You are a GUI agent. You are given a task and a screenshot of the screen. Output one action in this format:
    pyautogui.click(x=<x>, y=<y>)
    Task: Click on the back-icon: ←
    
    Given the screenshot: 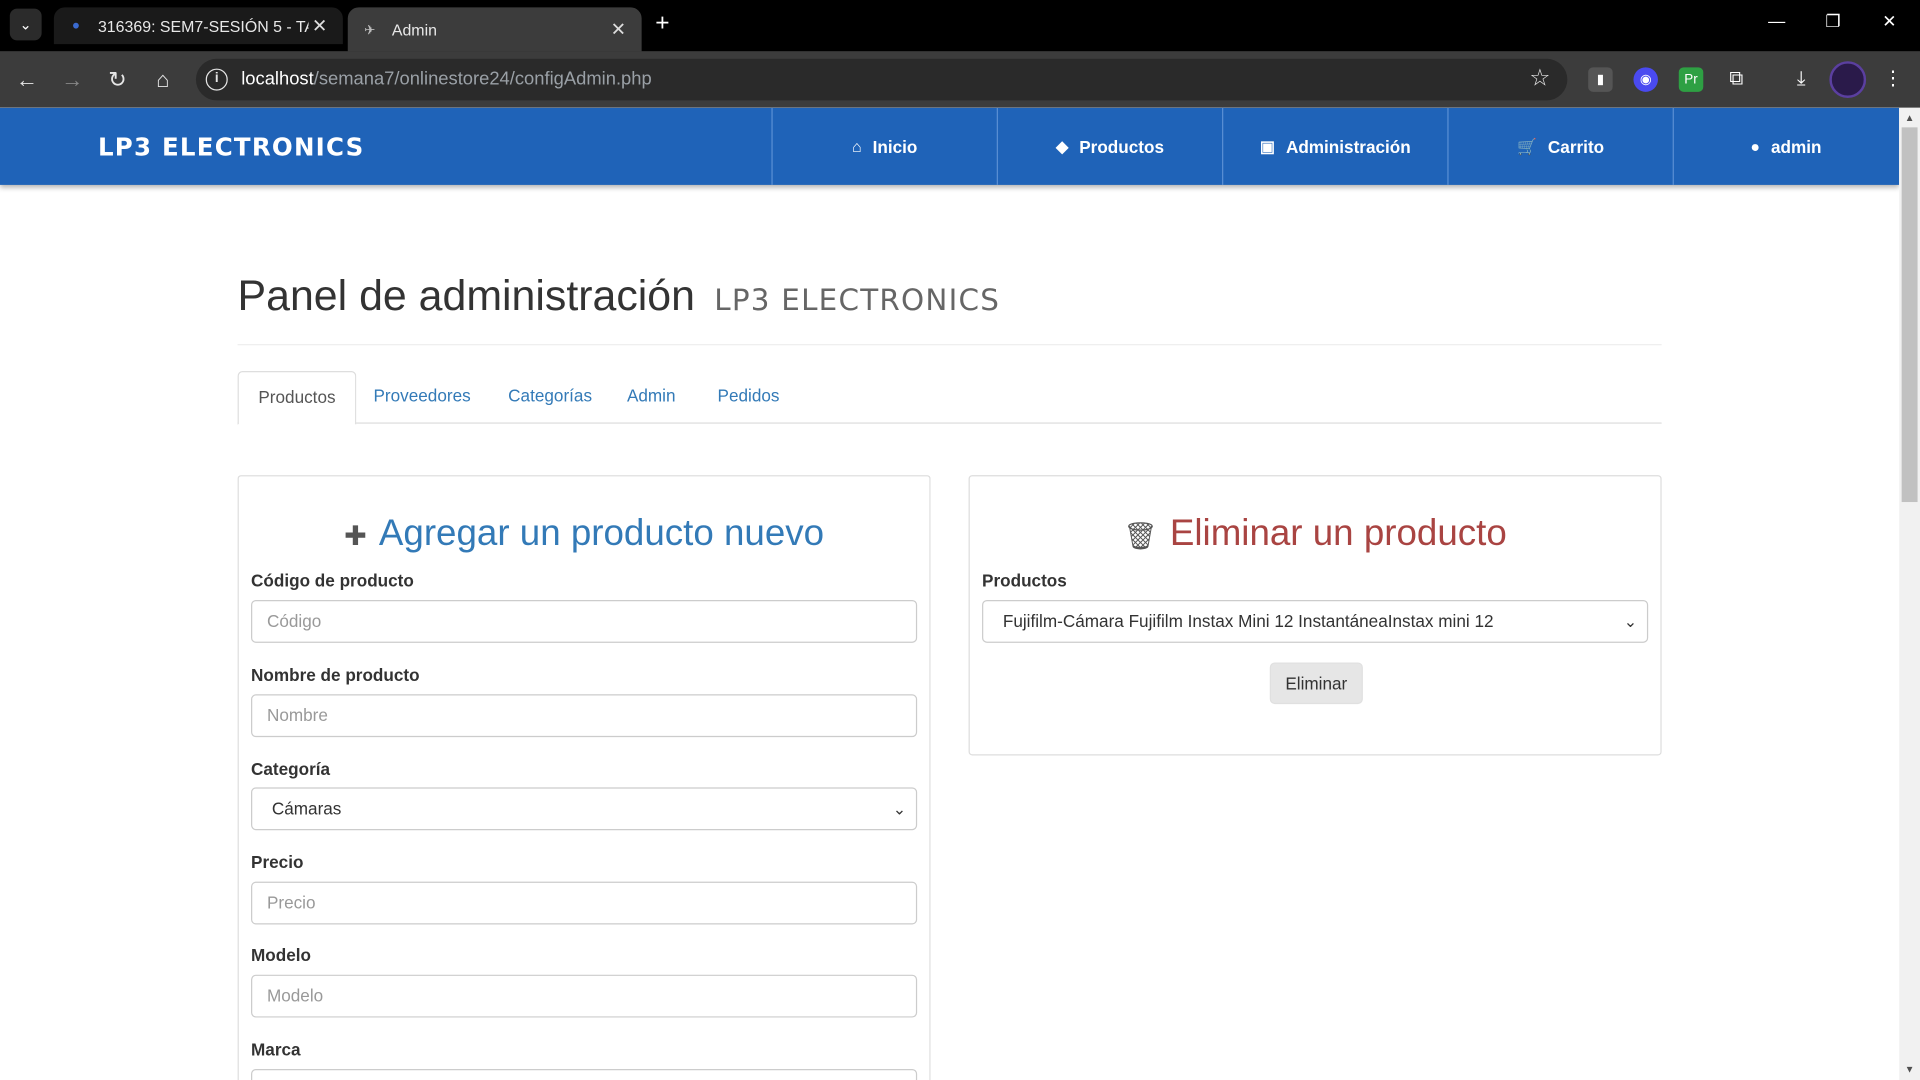 What is the action you would take?
    pyautogui.click(x=26, y=79)
    